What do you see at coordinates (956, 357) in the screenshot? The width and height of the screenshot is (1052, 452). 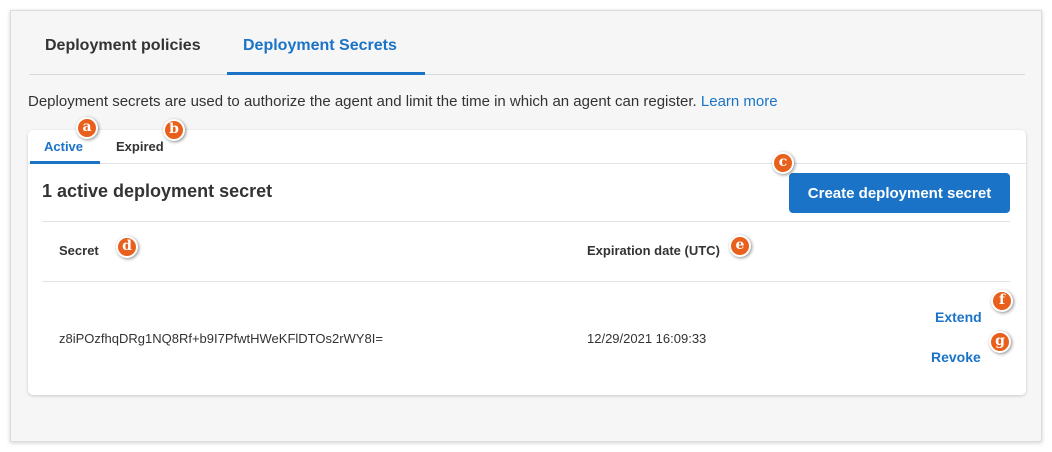 I see `revoke-link: Revoke` at bounding box center [956, 357].